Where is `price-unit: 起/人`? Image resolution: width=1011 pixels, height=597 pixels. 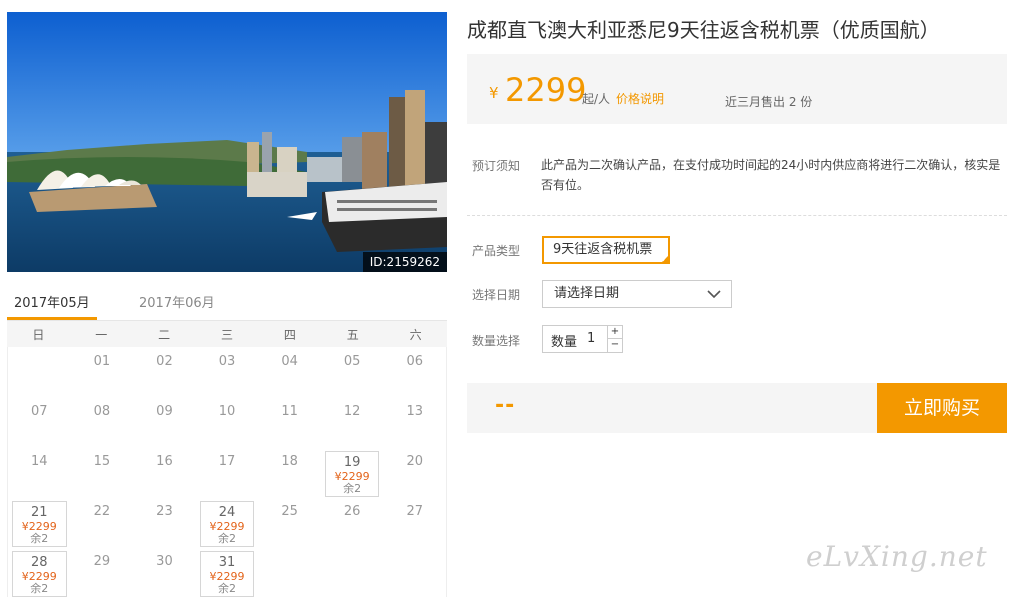 price-unit: 起/人 is located at coordinates (596, 99).